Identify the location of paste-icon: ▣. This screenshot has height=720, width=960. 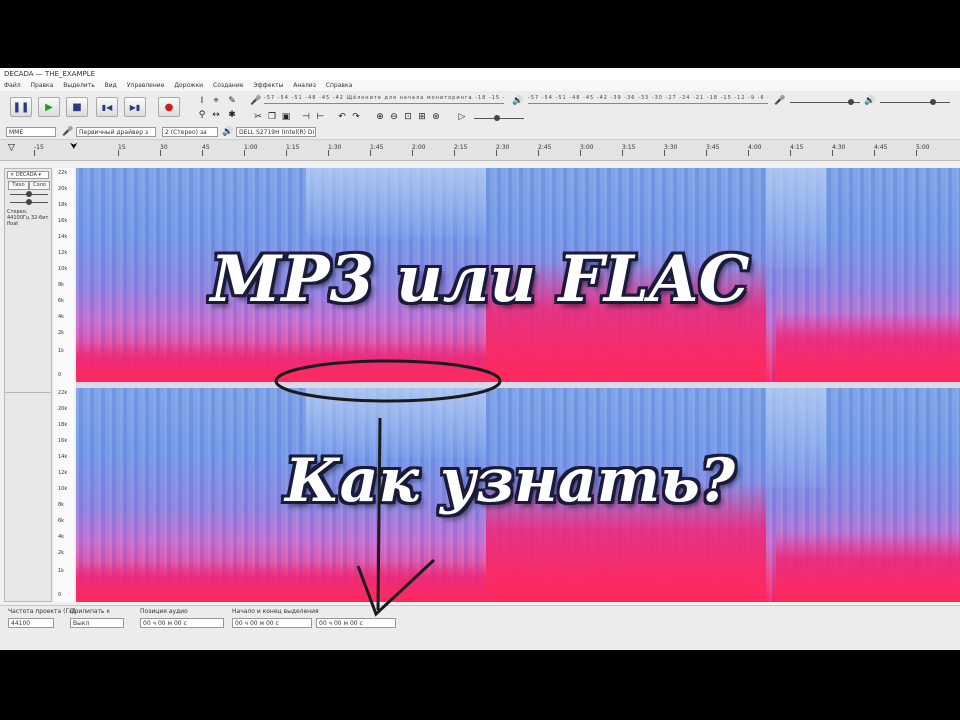
(286, 117).